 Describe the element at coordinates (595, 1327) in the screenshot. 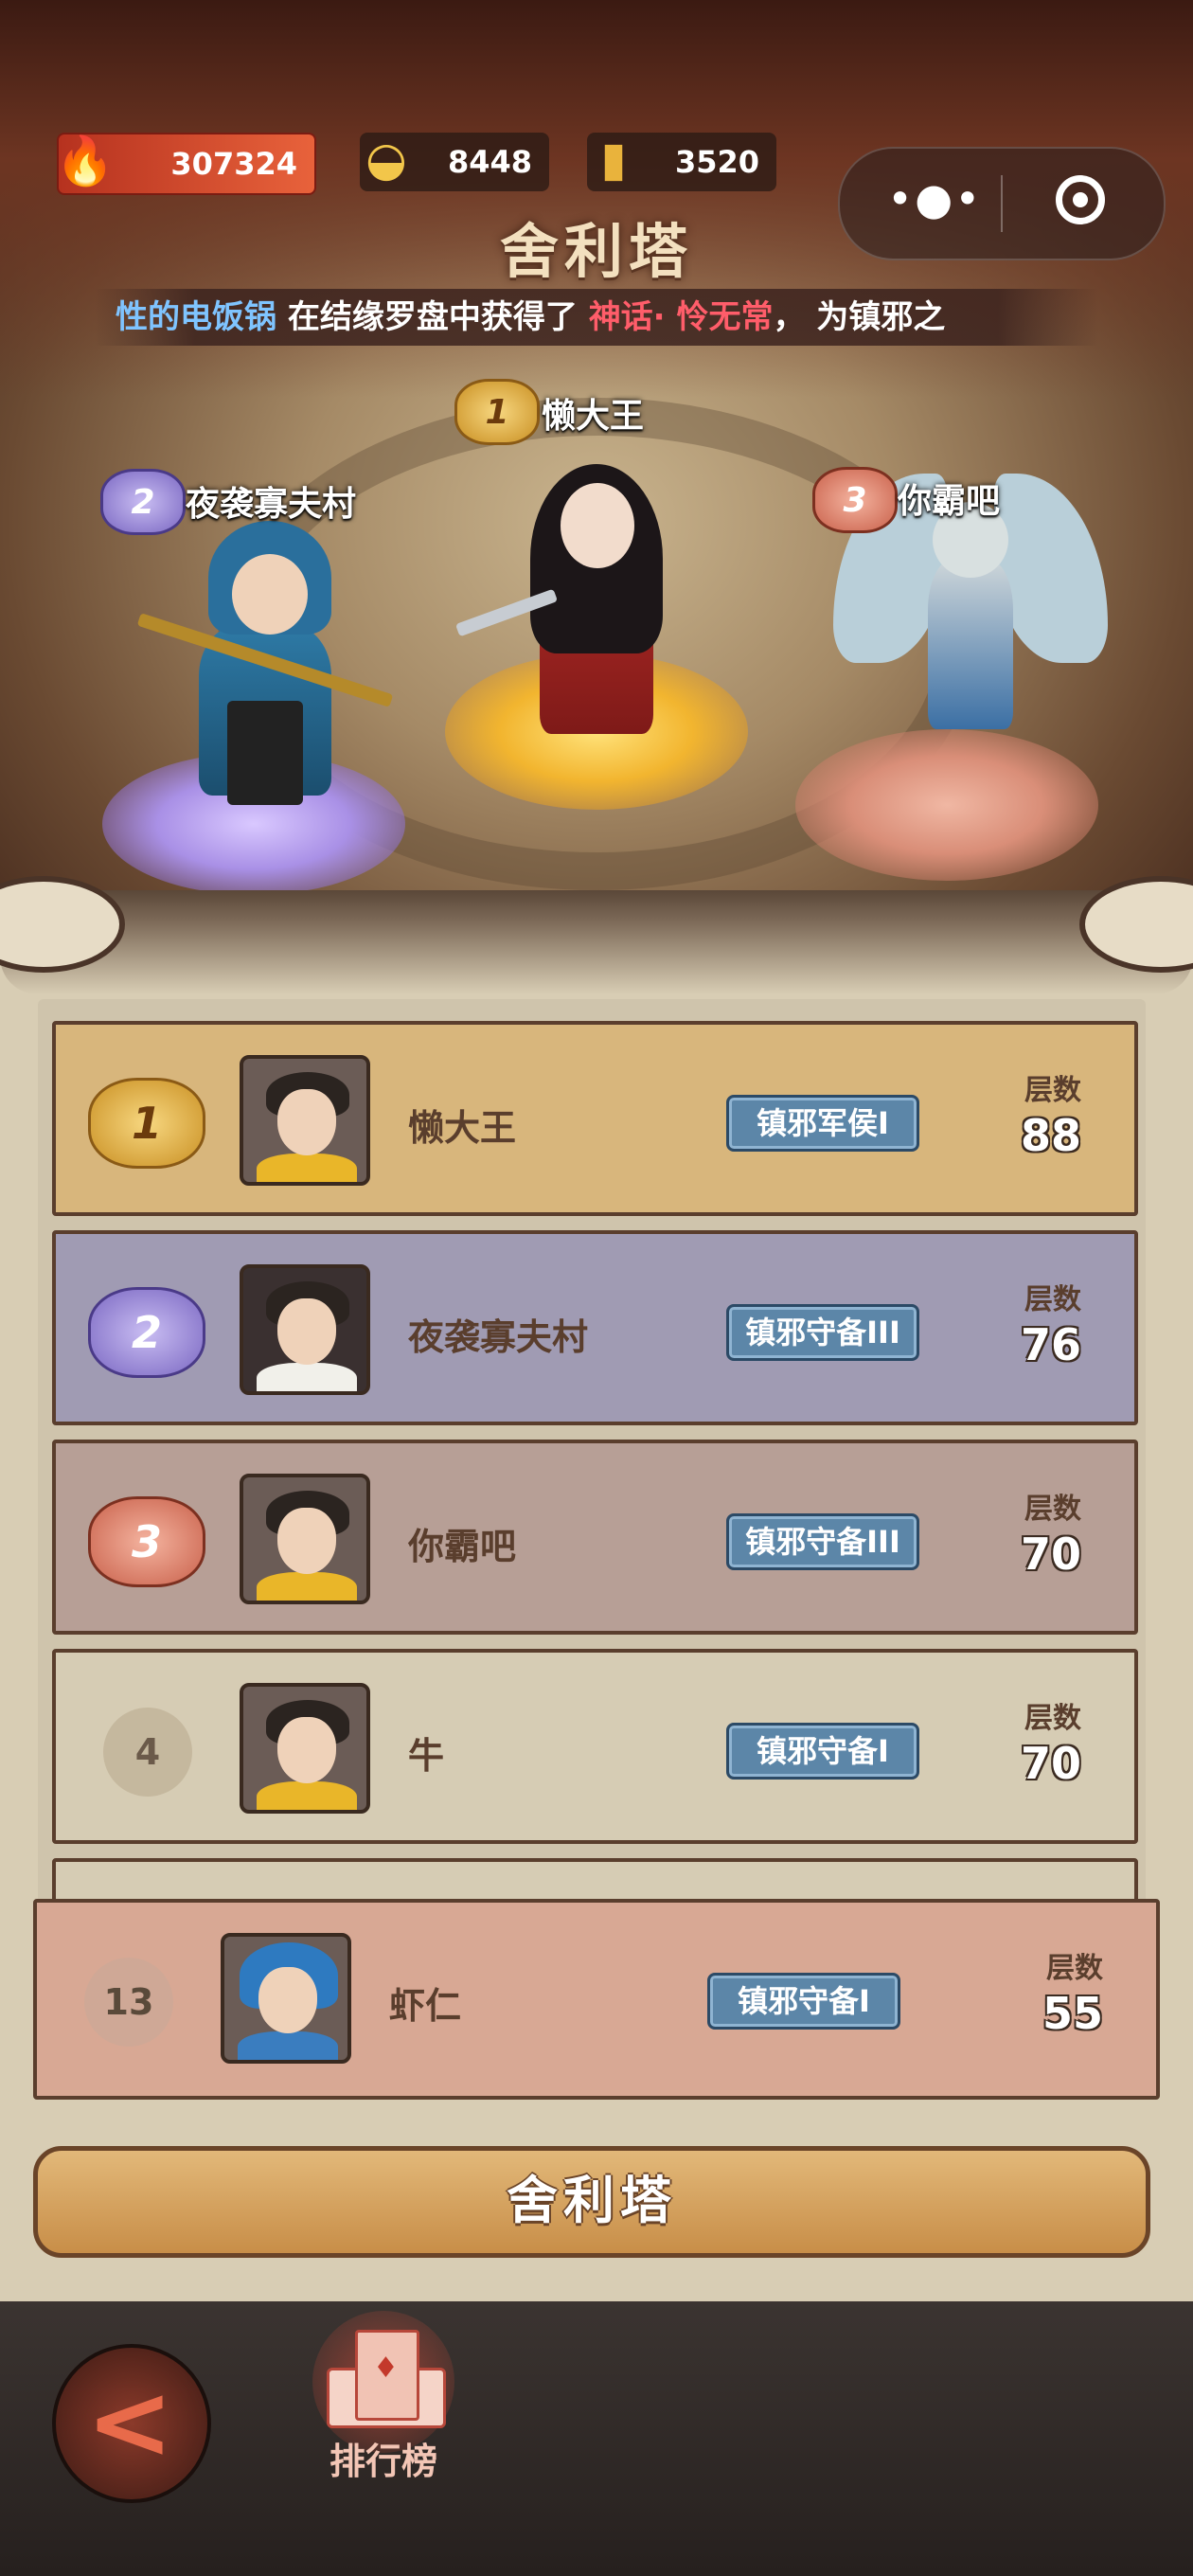

I see `leaderboard-row: 2 夜袭寡夫村 镇邪守备III 层数 76` at that location.